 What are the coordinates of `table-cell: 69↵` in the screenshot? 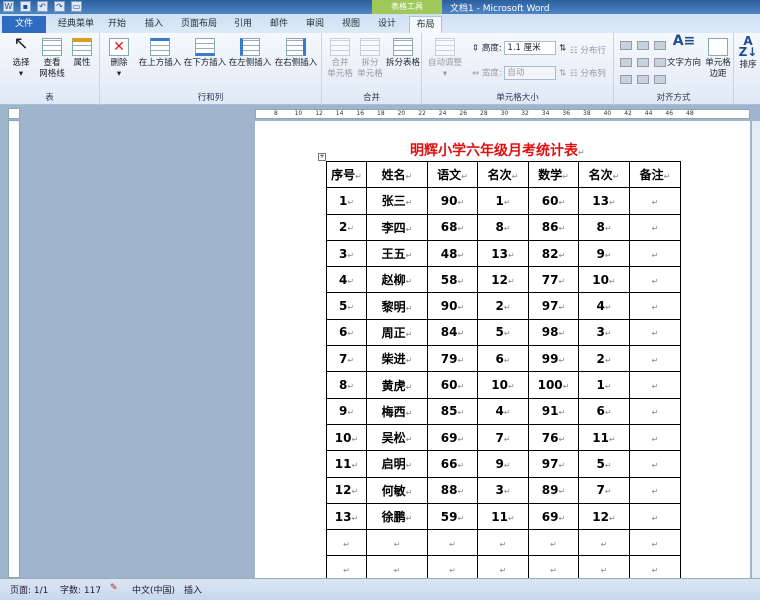 It's located at (452, 437).